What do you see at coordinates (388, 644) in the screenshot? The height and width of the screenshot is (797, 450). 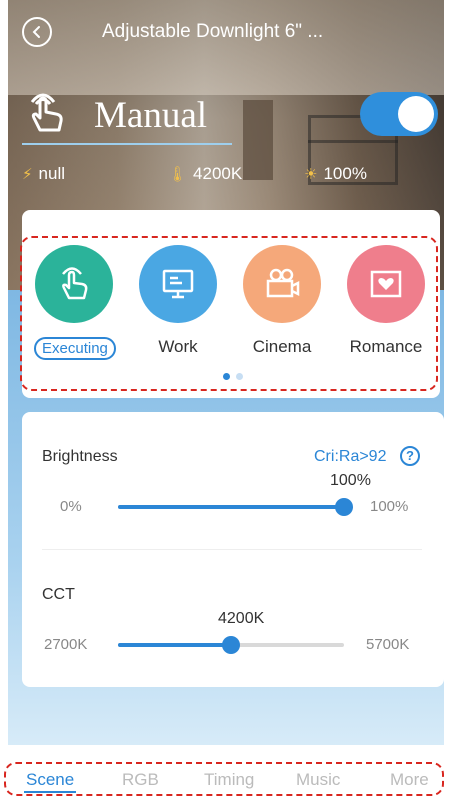 I see `cct-max: 5700K` at bounding box center [388, 644].